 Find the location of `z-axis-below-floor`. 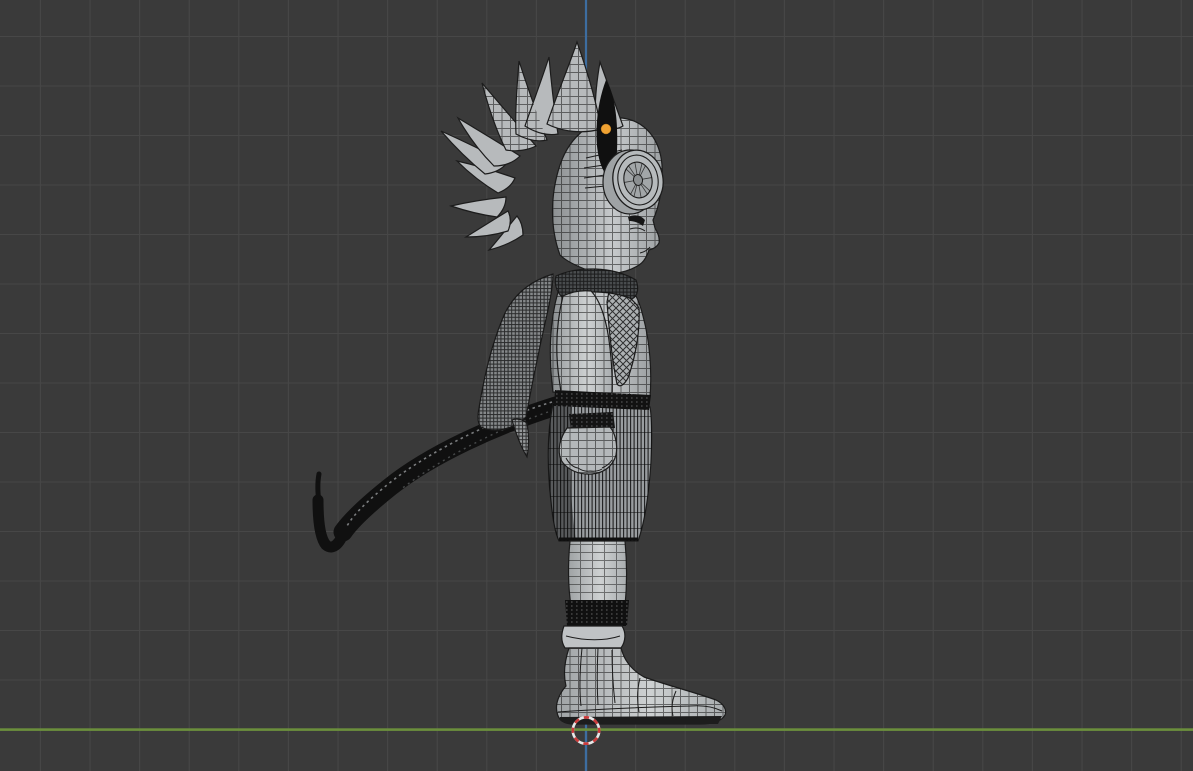

z-axis-below-floor is located at coordinates (586, 751).